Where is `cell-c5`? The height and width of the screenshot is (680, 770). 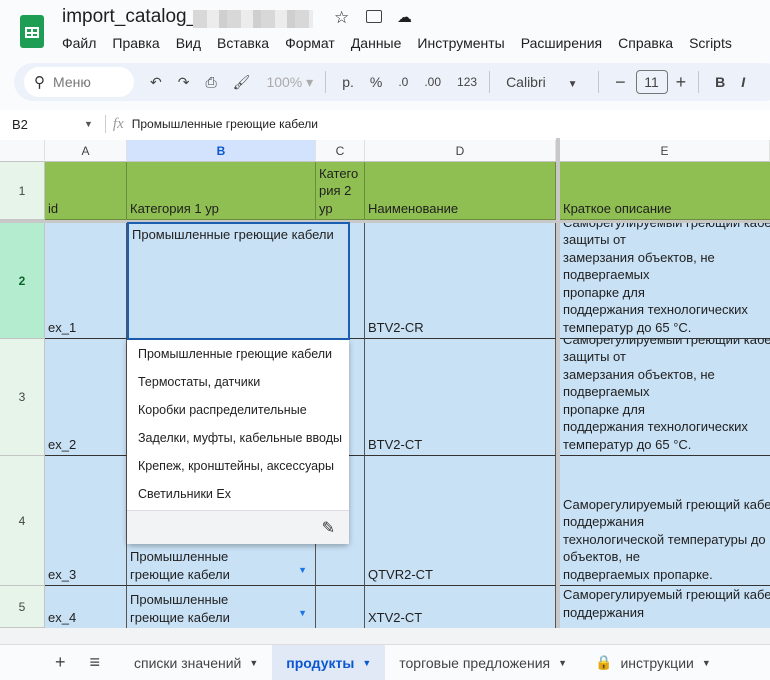
cell-c5 is located at coordinates (340, 607).